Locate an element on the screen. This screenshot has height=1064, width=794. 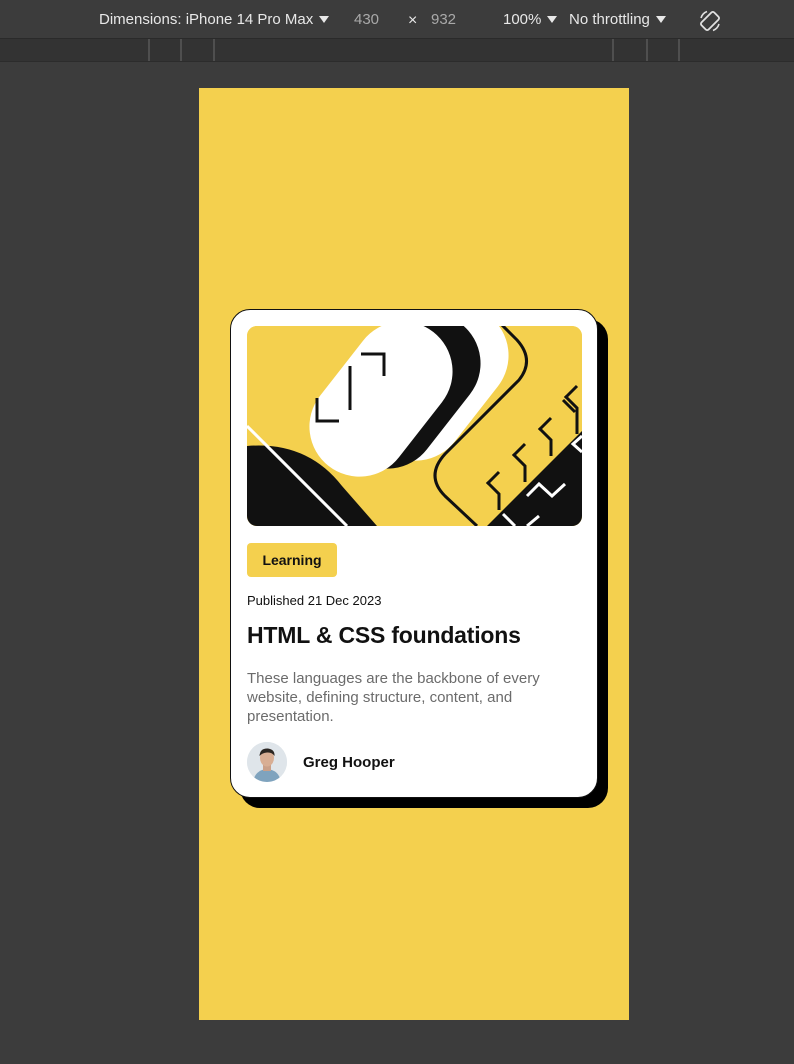
author-name: Greg Hooper is located at coordinates (349, 762).